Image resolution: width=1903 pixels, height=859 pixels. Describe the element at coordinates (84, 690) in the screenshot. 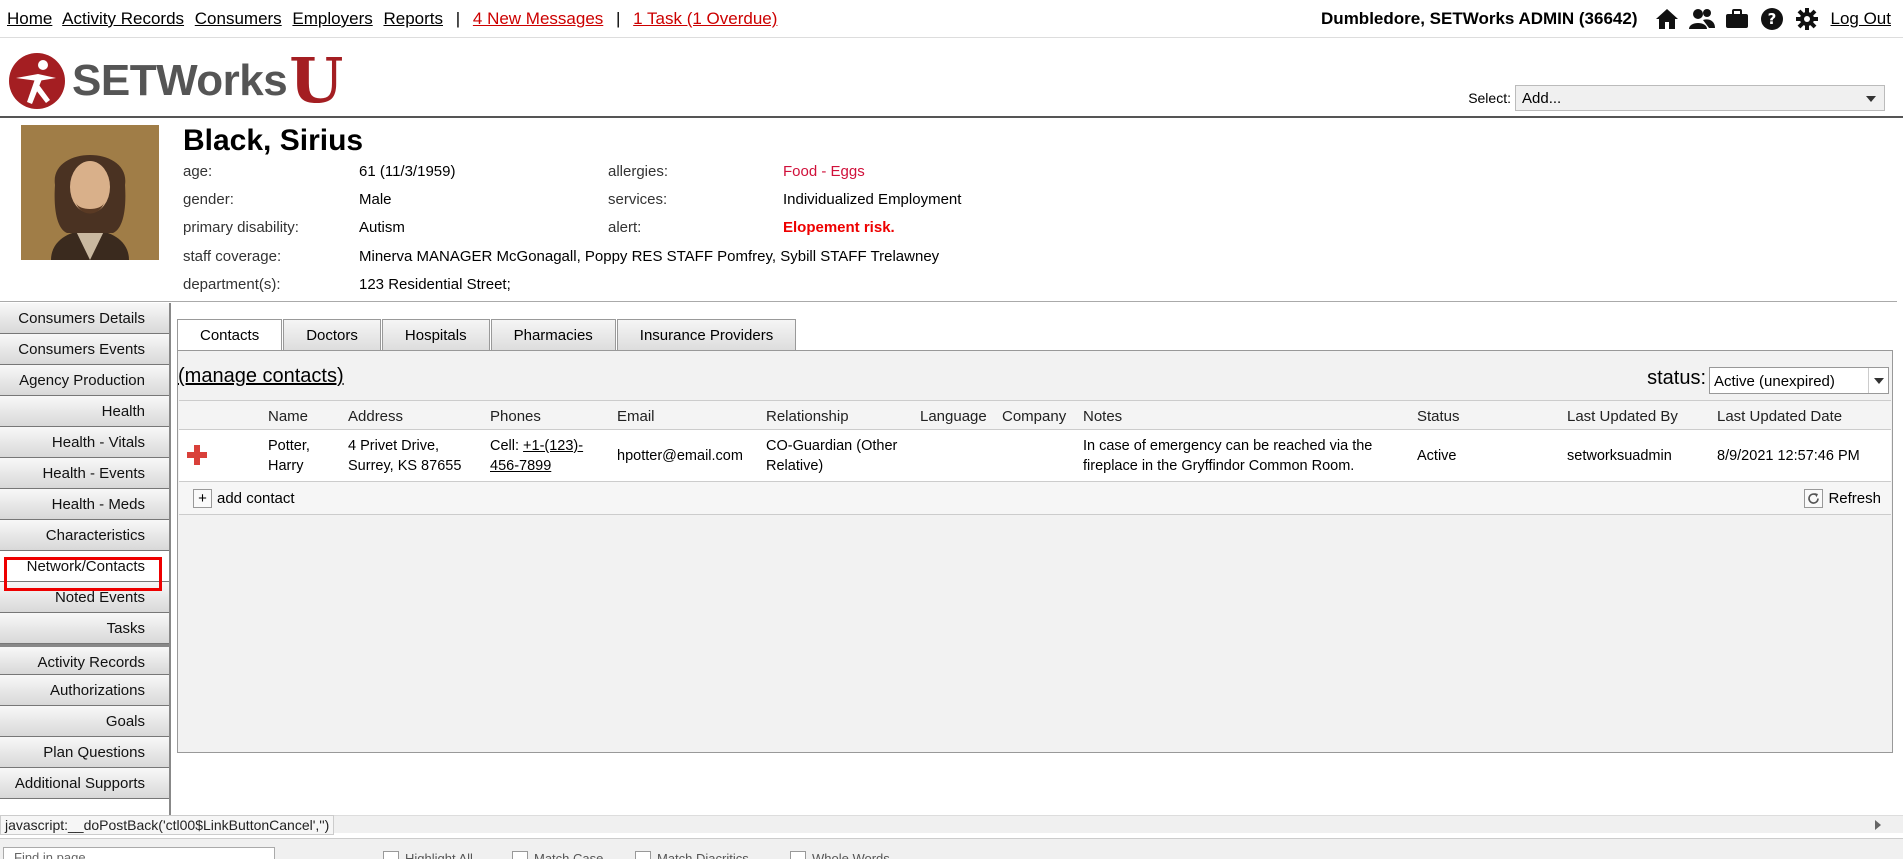

I see `sidebar-item-authorizations: Authorizations` at that location.